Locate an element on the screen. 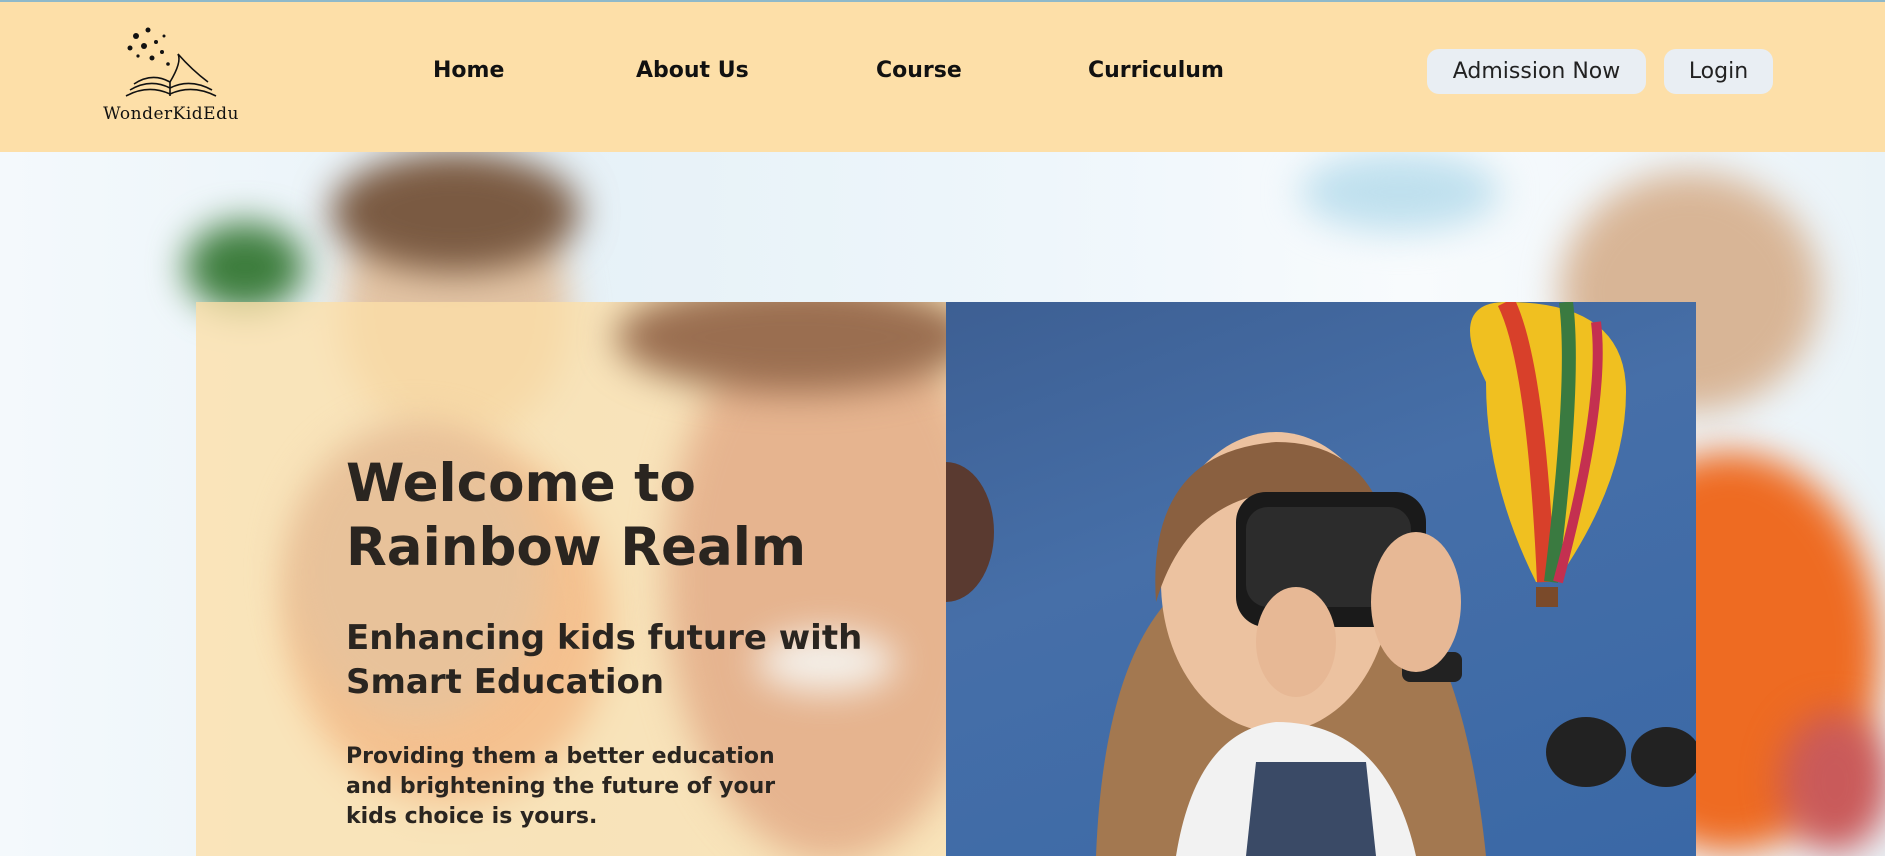 This screenshot has width=1885, height=856. admission-now-button: Admission Now is located at coordinates (1536, 71).